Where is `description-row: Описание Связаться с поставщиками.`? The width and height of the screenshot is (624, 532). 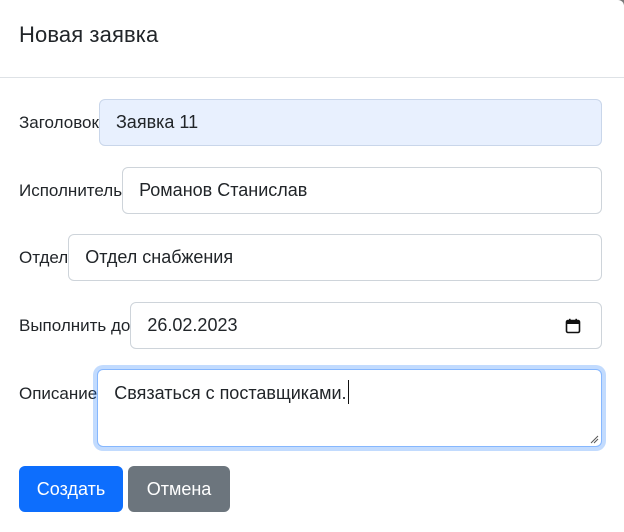
description-row: Описание Связаться с поставщиками. is located at coordinates (310, 408).